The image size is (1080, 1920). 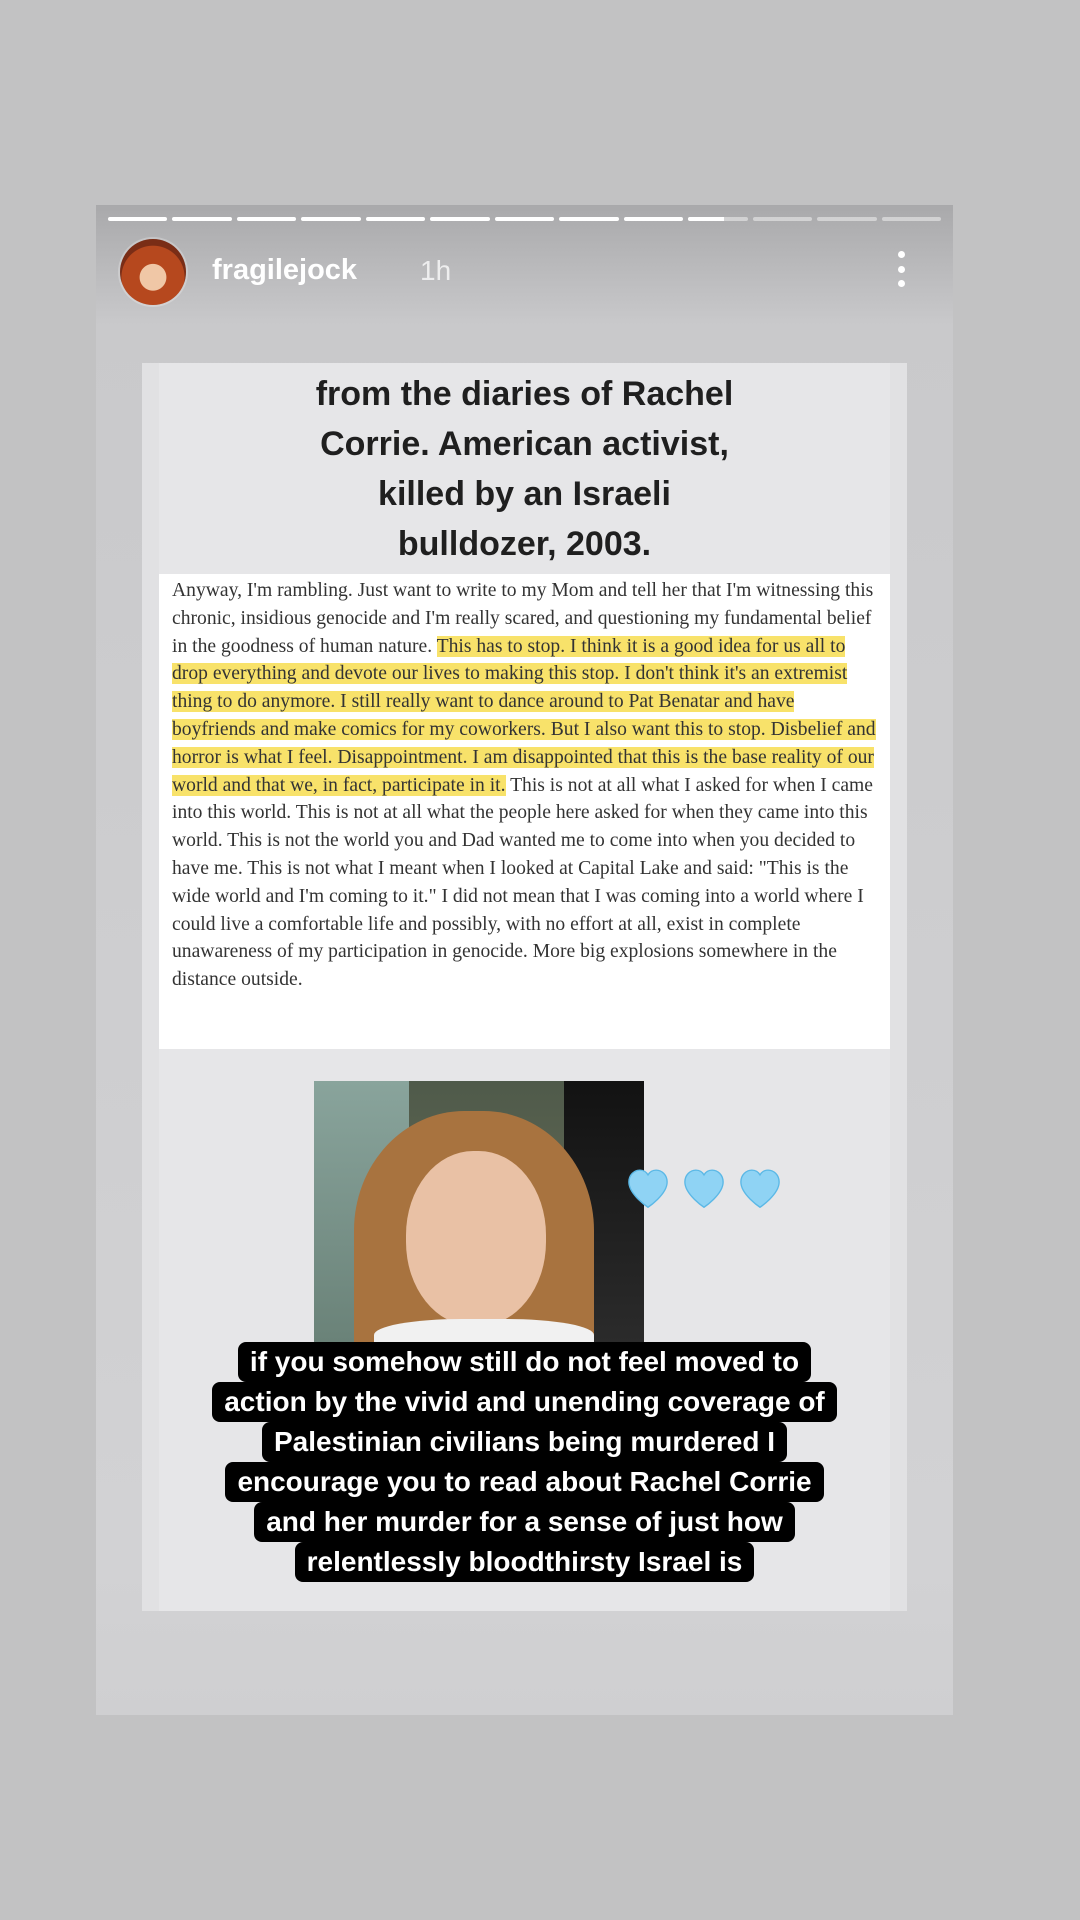 What do you see at coordinates (901, 269) in the screenshot?
I see `more-vertical-icon` at bounding box center [901, 269].